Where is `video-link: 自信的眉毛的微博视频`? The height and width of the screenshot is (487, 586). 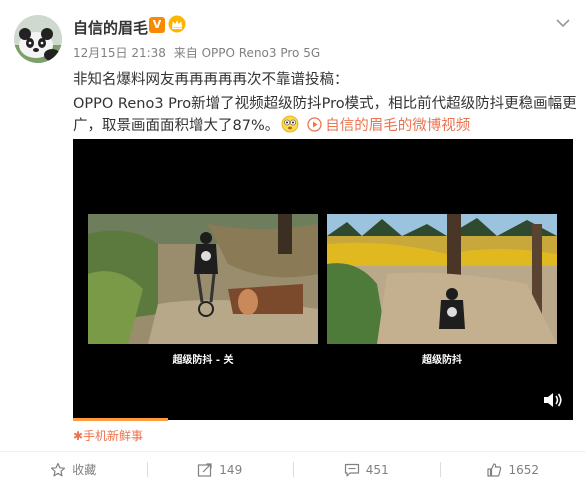 video-link: 自信的眉毛的微博视频 is located at coordinates (397, 126).